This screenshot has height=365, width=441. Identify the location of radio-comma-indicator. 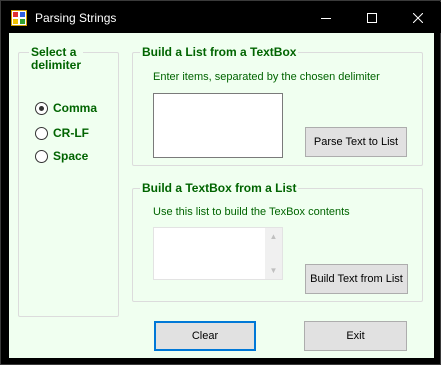
(41, 108).